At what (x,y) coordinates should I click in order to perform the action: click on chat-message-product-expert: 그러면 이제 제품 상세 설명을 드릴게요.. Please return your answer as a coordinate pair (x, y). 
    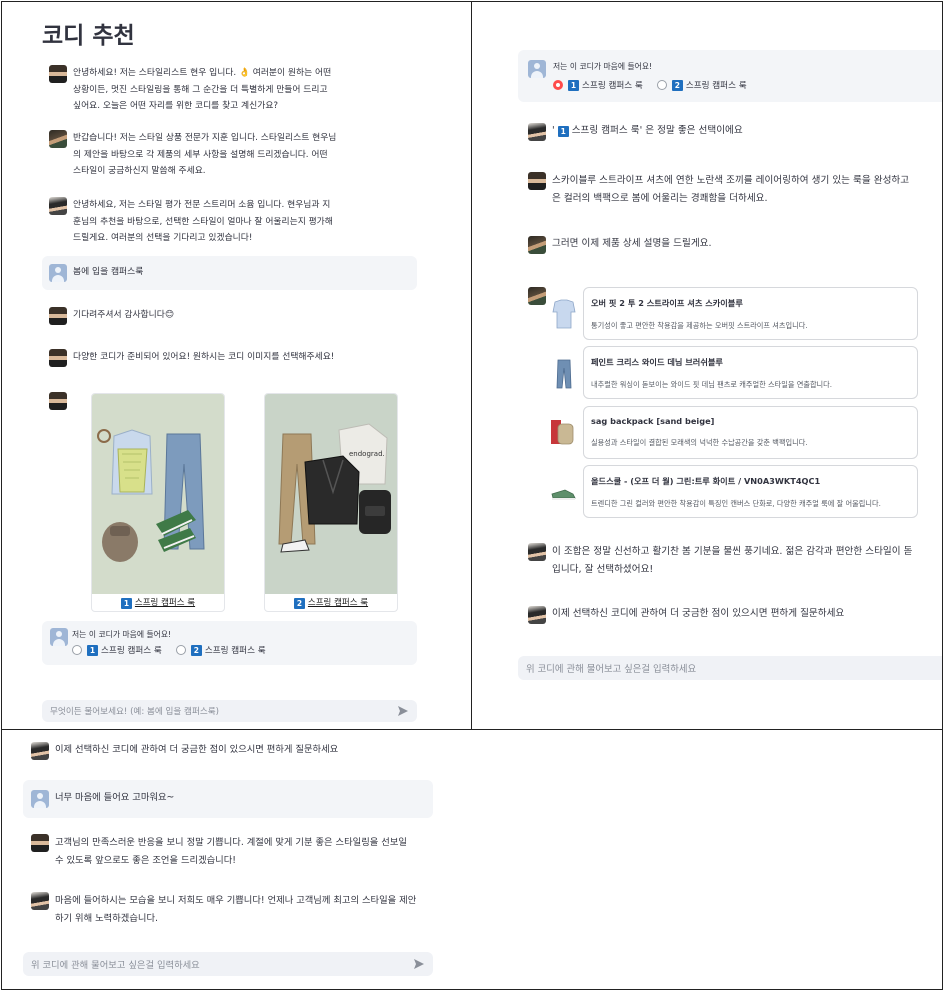
    Looking at the image, I should click on (728, 245).